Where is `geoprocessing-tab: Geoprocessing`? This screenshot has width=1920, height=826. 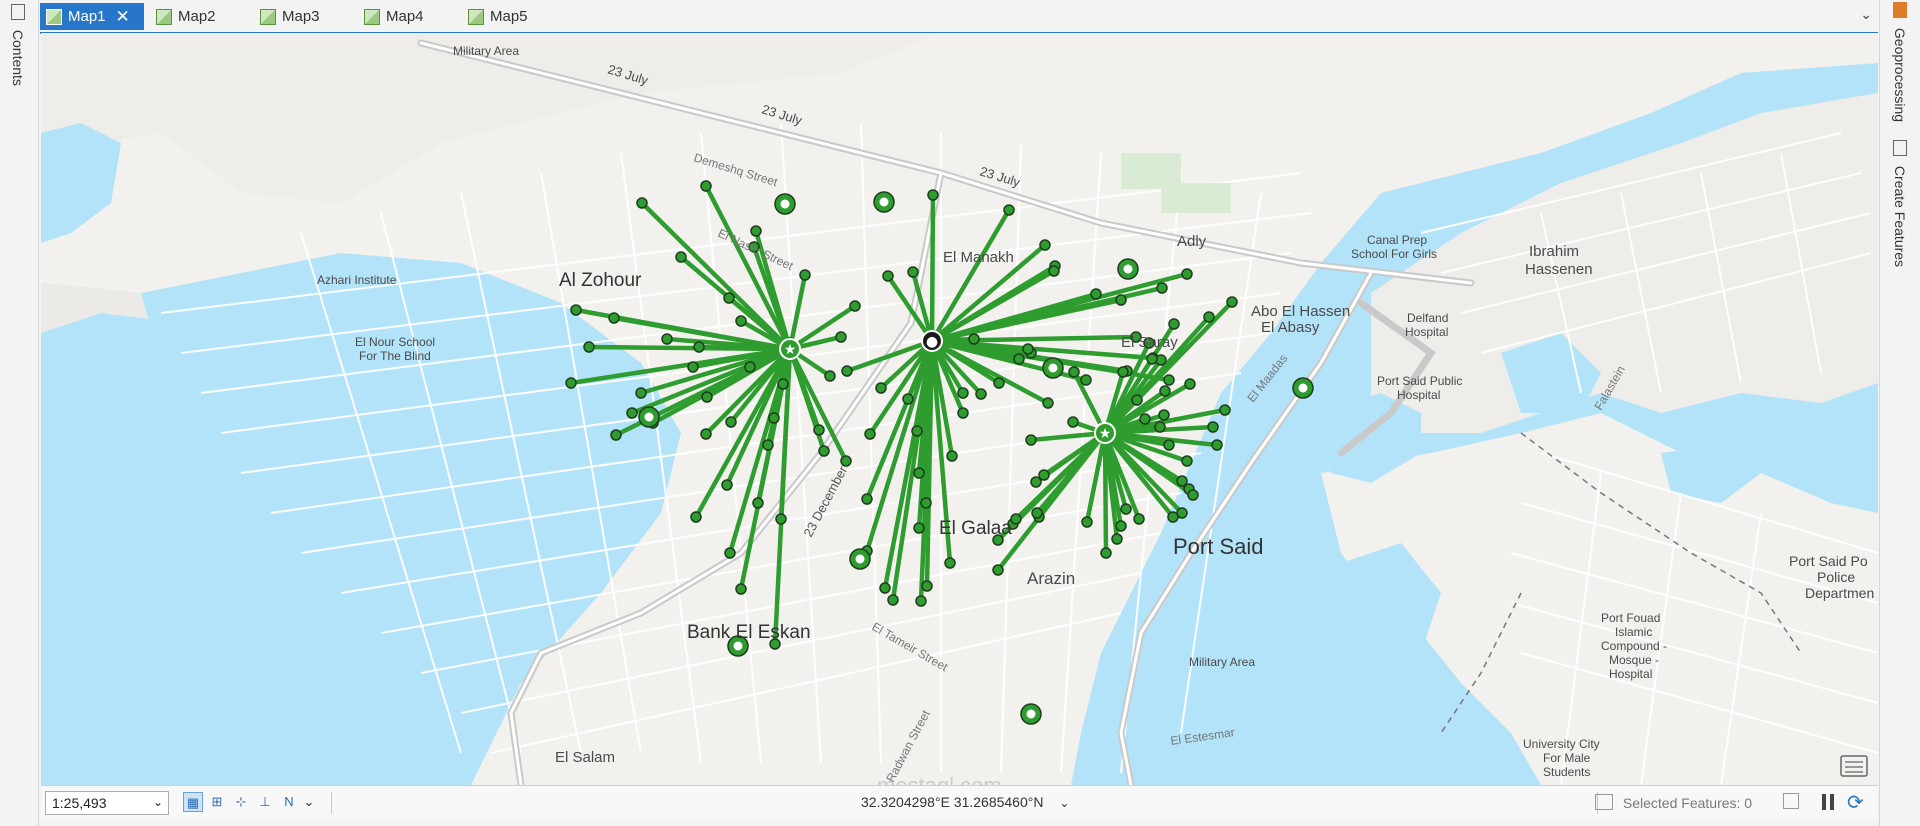 geoprocessing-tab: Geoprocessing is located at coordinates (1900, 62).